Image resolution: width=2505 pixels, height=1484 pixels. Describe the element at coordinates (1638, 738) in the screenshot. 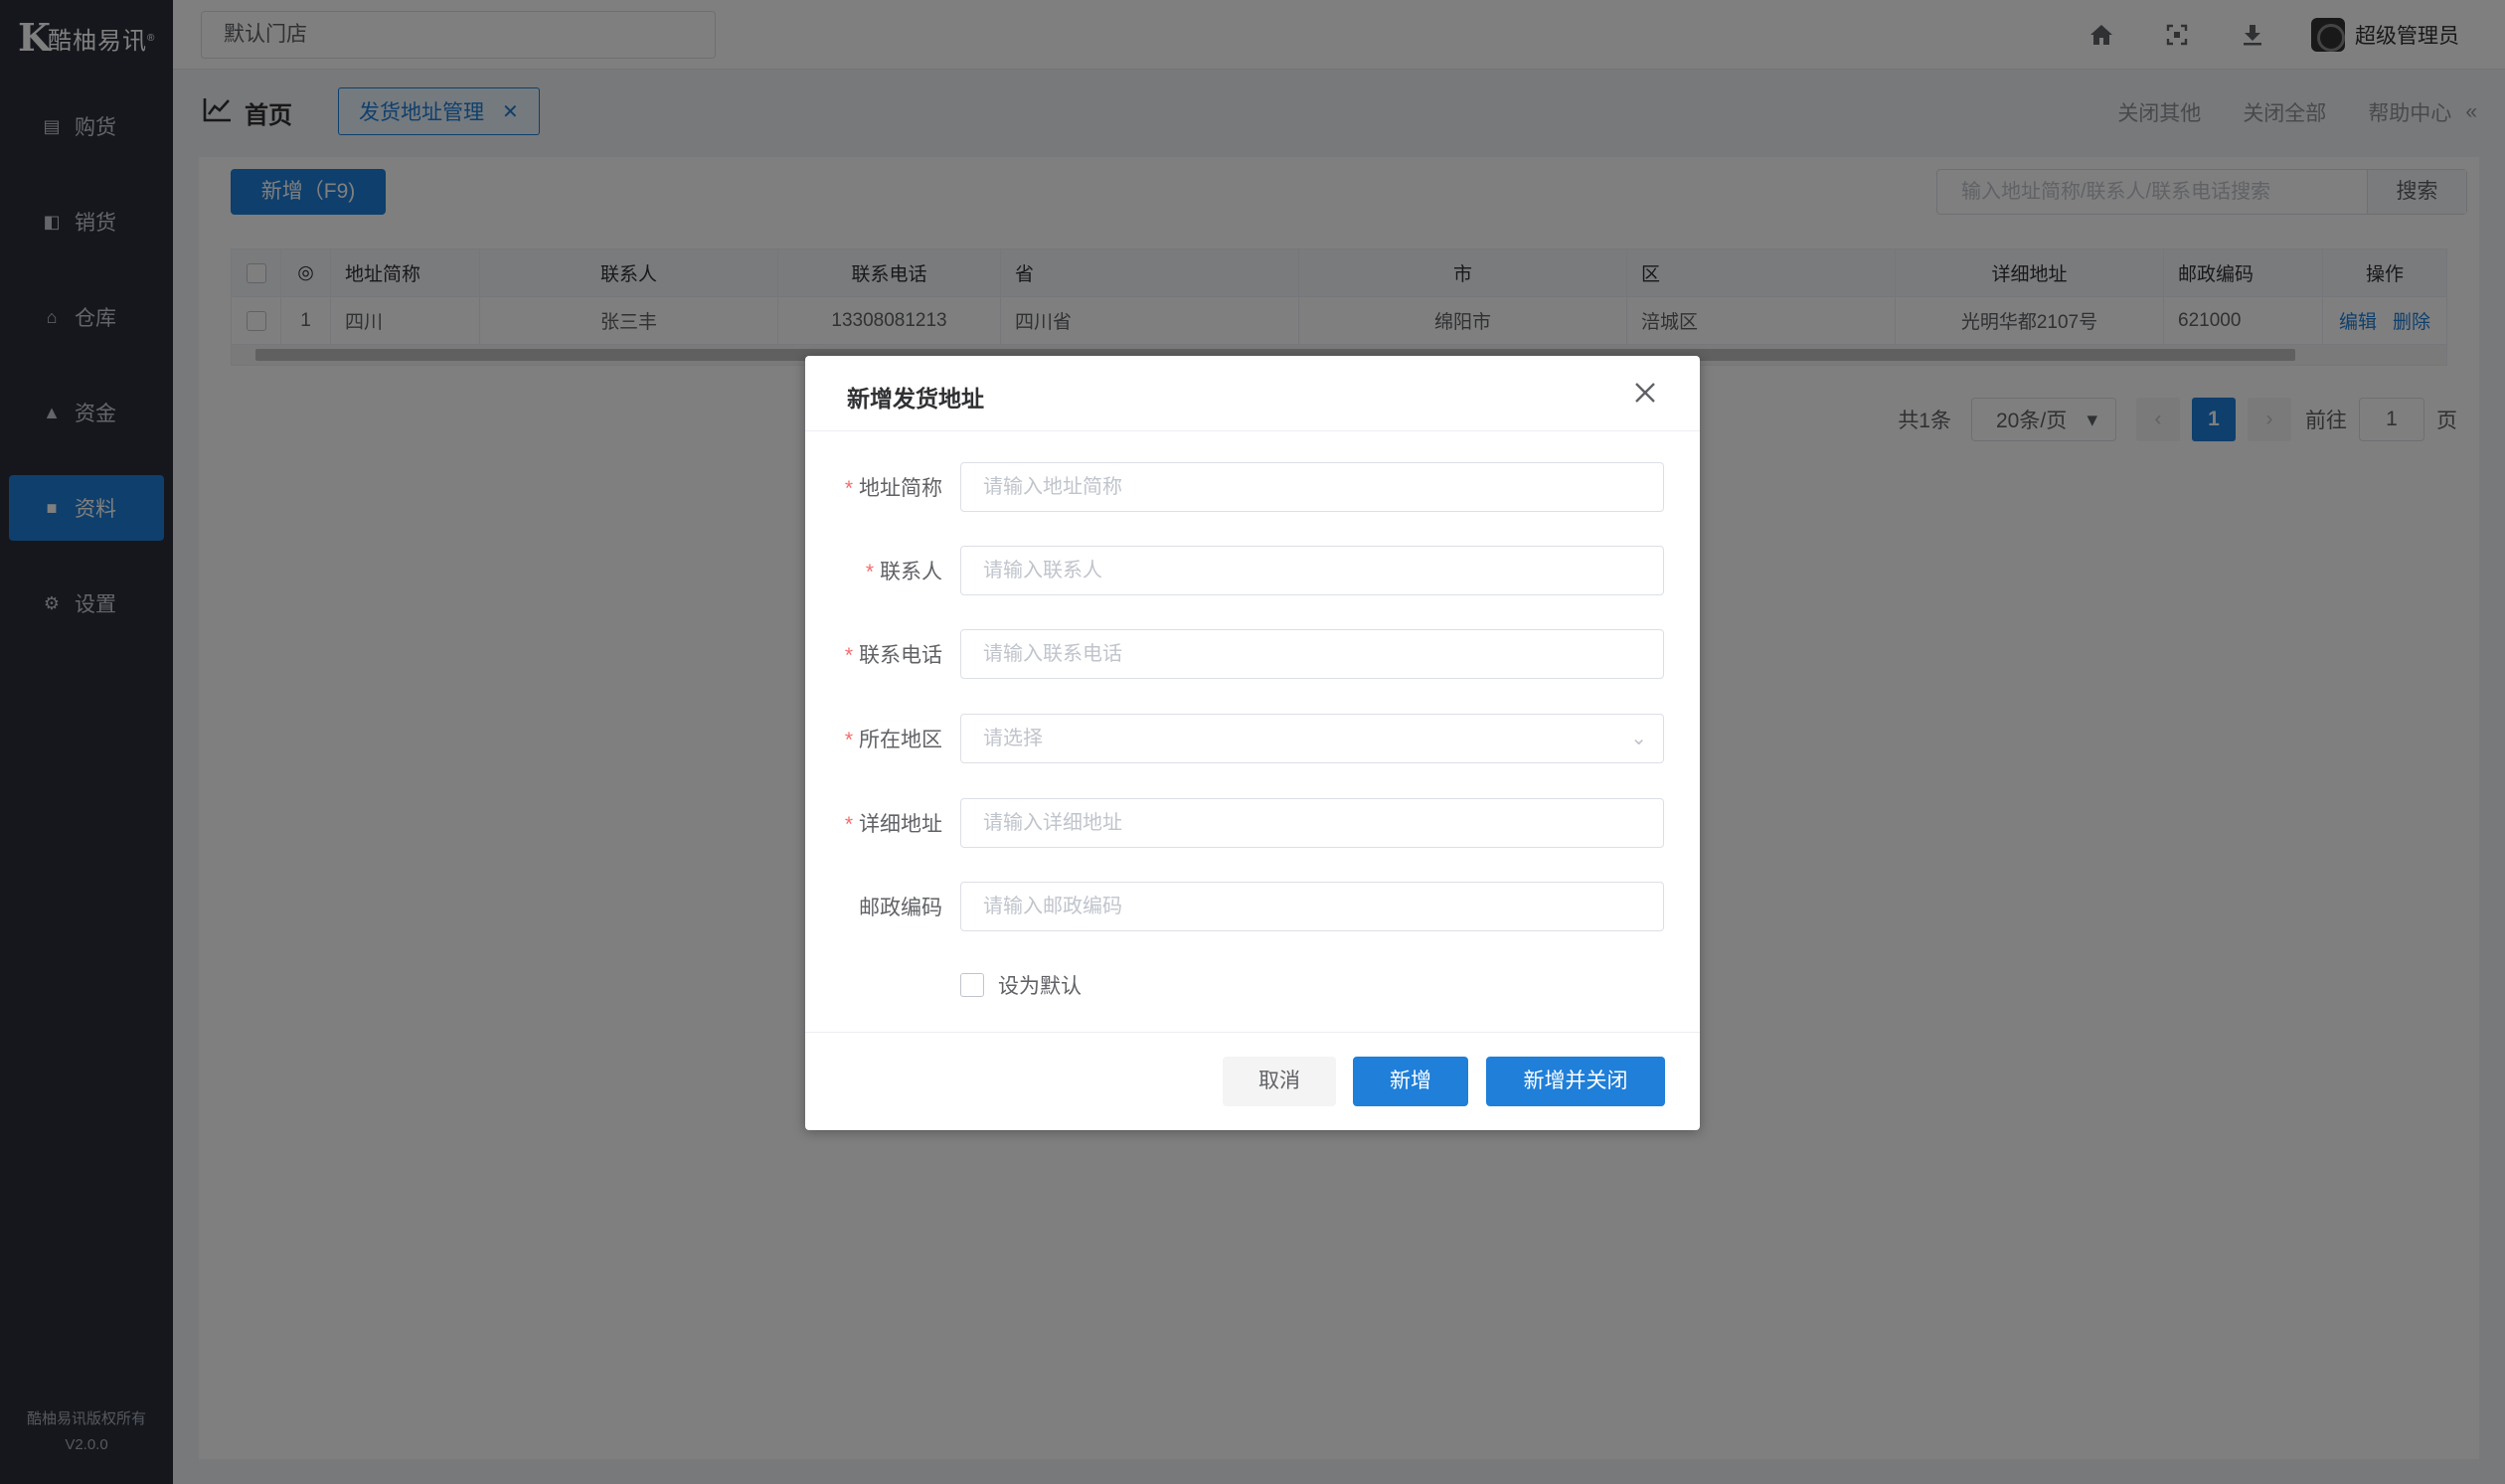

I see `chevron-down-icon: ⌄` at that location.